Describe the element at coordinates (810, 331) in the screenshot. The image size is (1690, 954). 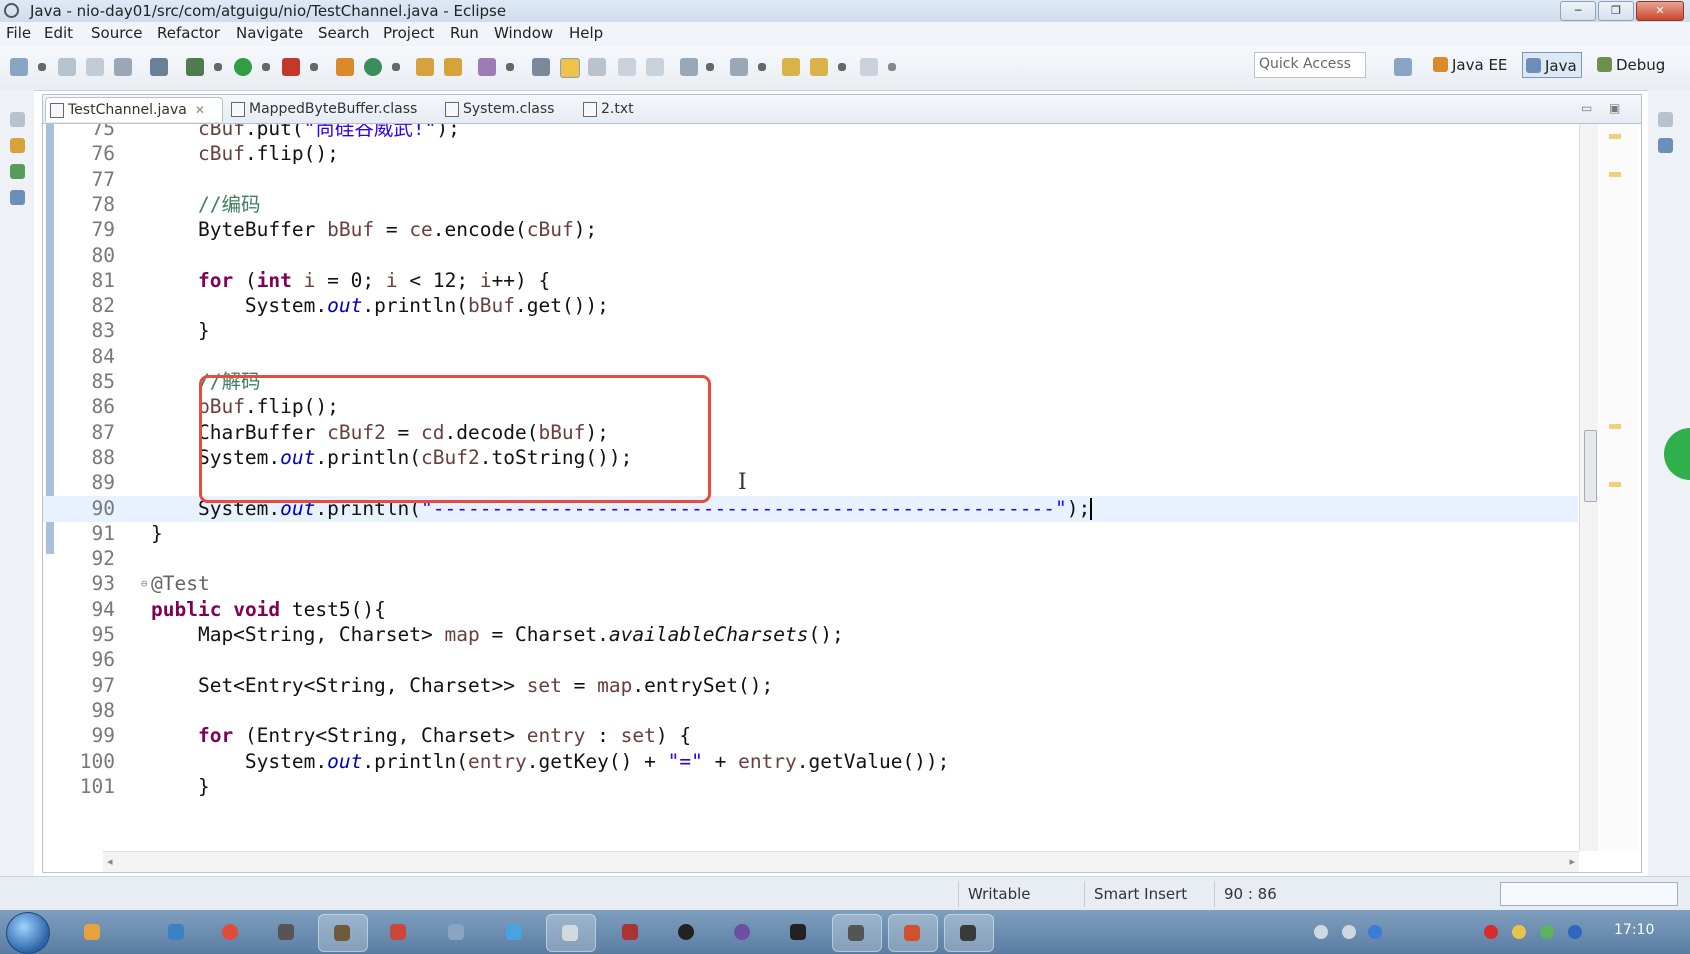
I see `code-line: 83 }` at that location.